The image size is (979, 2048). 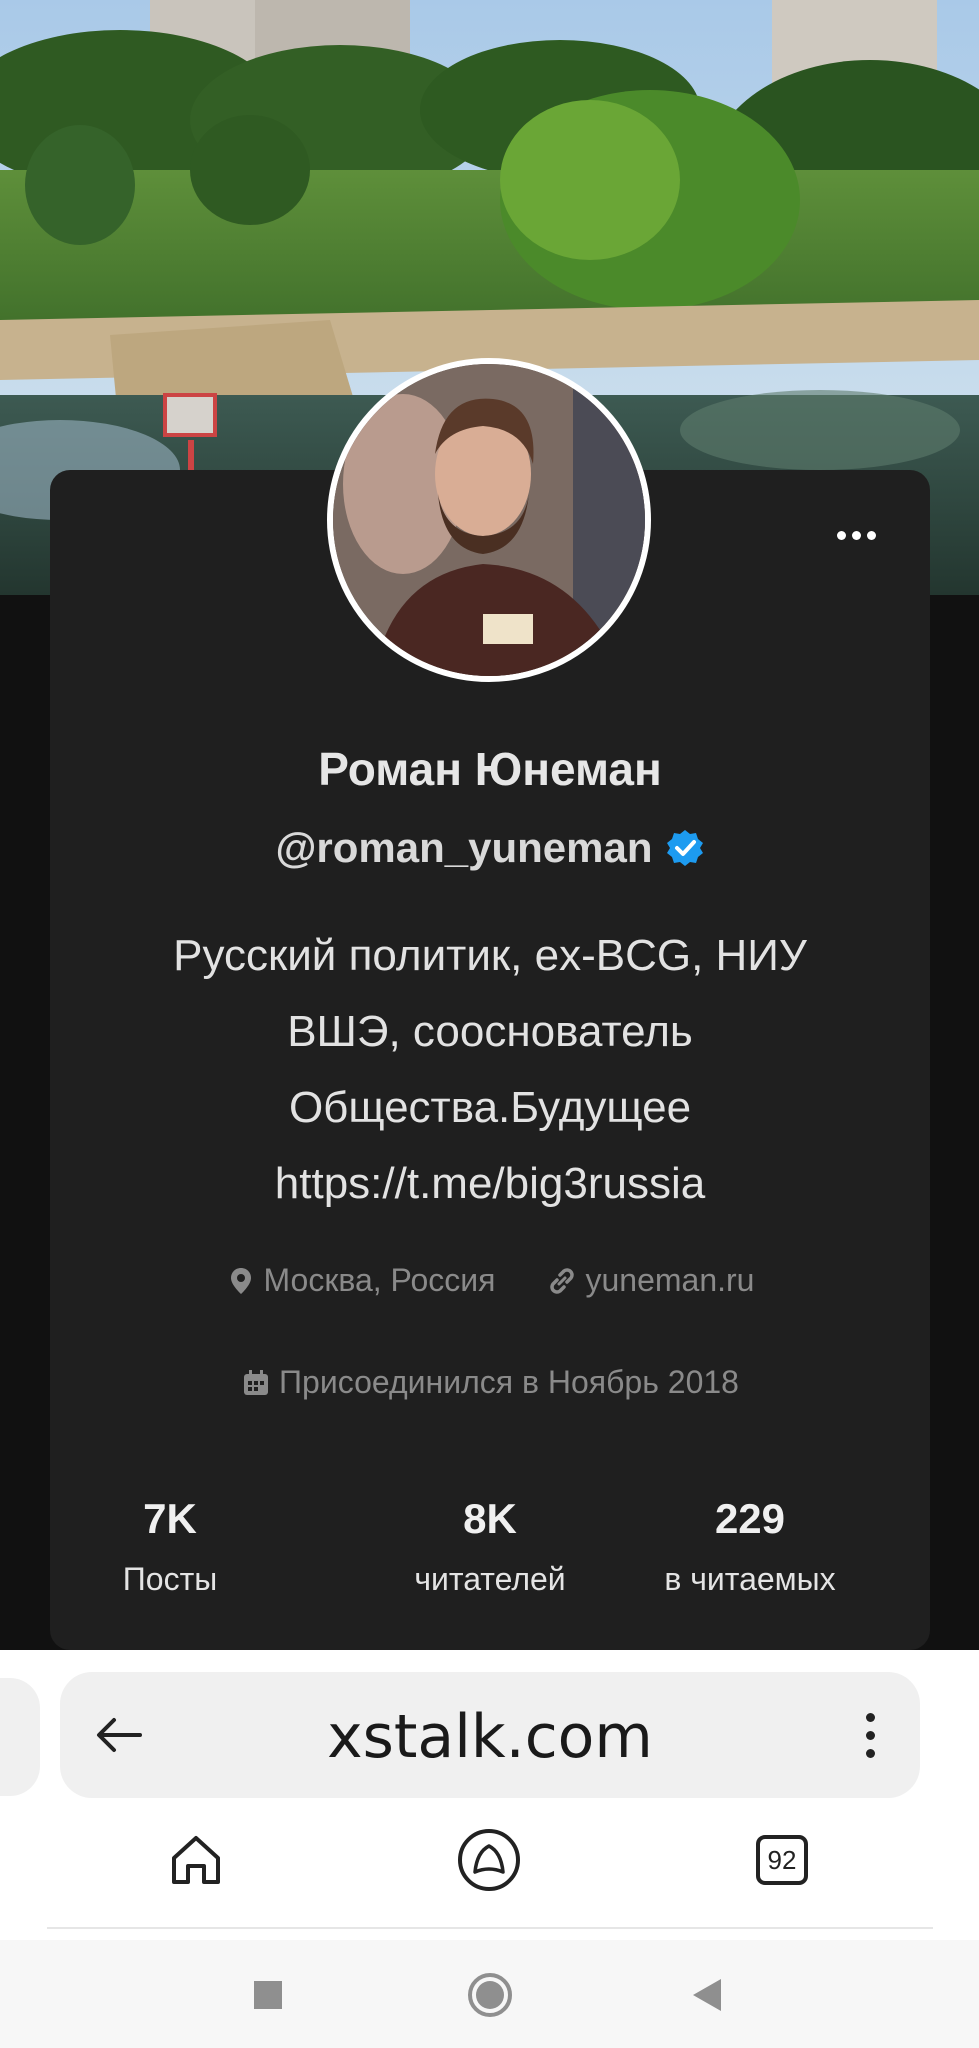 What do you see at coordinates (490, 769) in the screenshot?
I see `profile-name: Роман Юнеман` at bounding box center [490, 769].